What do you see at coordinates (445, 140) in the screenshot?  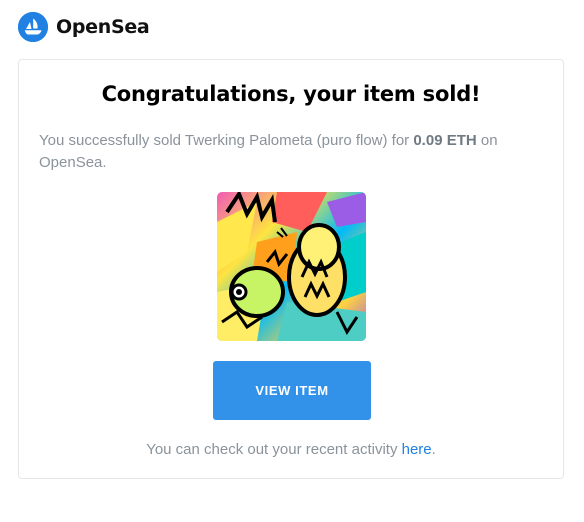 I see `sale-amount: 0.09 ETH` at bounding box center [445, 140].